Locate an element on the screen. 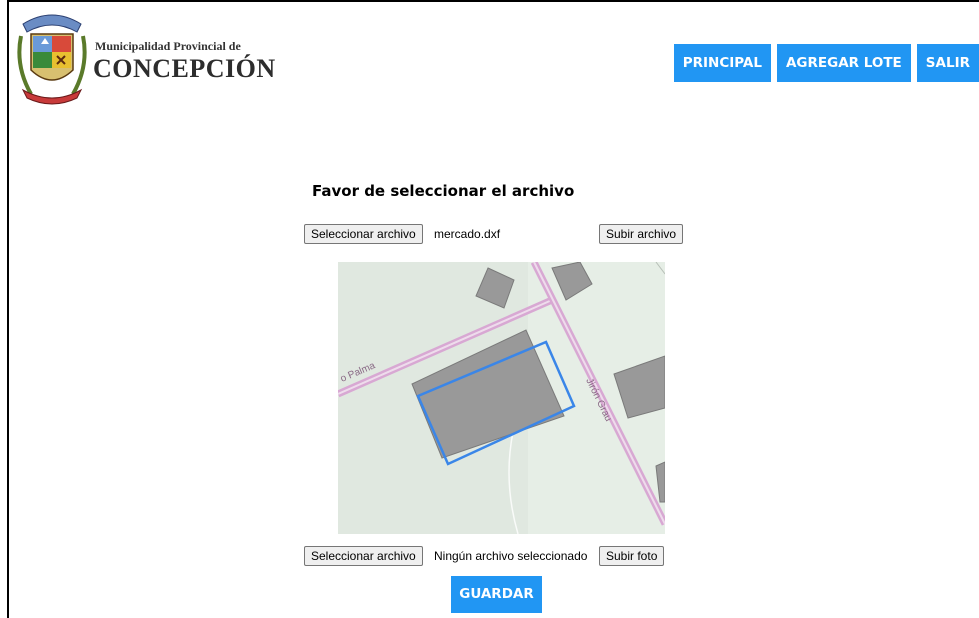 The image size is (979, 618). nav-principal-button: PRINCIPAL is located at coordinates (722, 63).